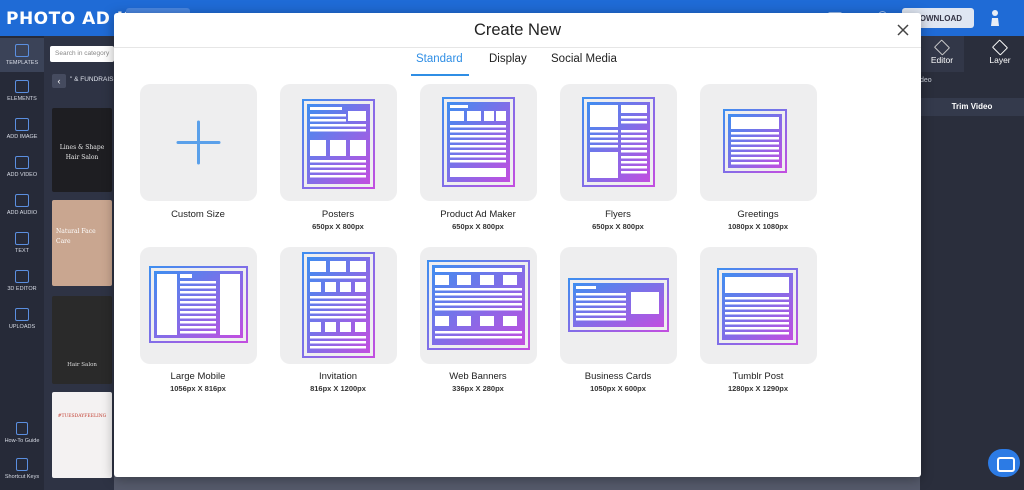 The height and width of the screenshot is (490, 1024). I want to click on upload-icon, so click(22, 314).